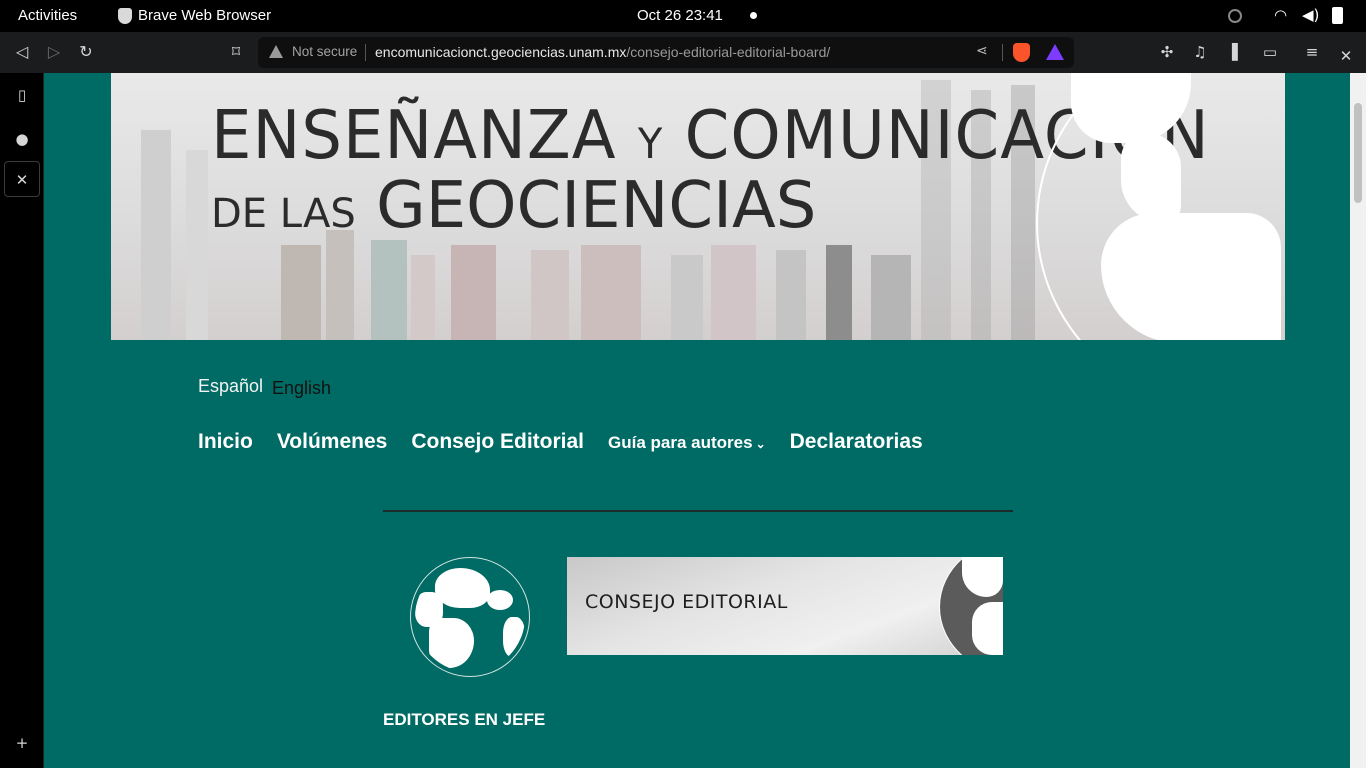 The height and width of the screenshot is (768, 1366). Describe the element at coordinates (1055, 52) in the screenshot. I see `brave-rewards-icon` at that location.